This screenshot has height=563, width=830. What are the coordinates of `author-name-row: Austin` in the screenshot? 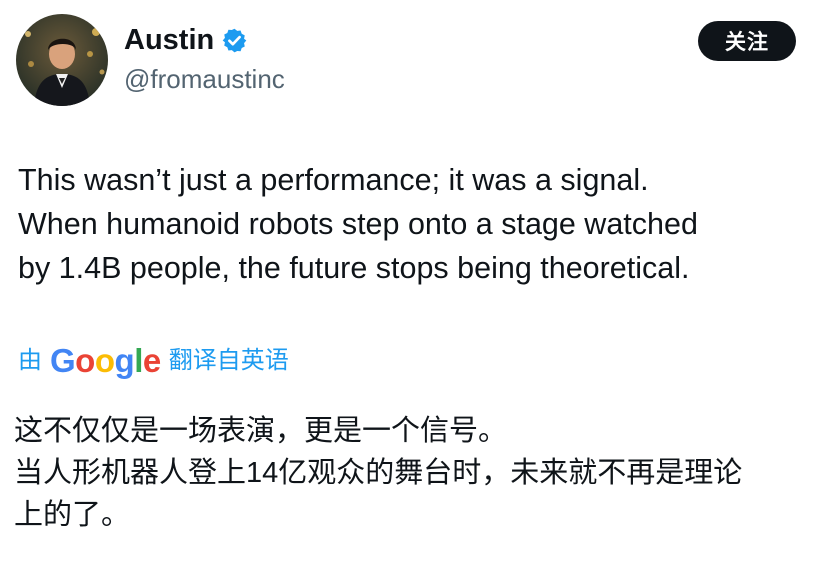 It's located at (186, 40).